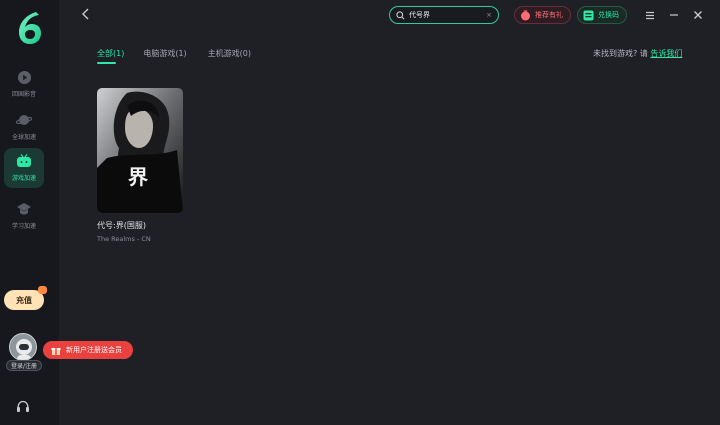 This screenshot has height=425, width=720. Describe the element at coordinates (24, 161) in the screenshot. I see `gamepad-icon` at that location.